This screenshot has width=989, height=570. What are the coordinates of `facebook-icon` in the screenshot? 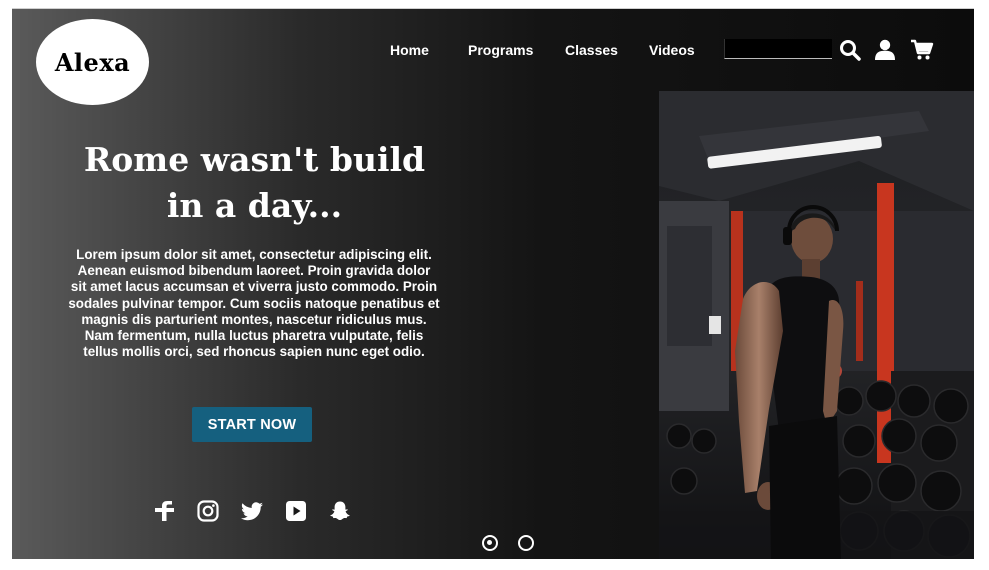 It's located at (164, 511).